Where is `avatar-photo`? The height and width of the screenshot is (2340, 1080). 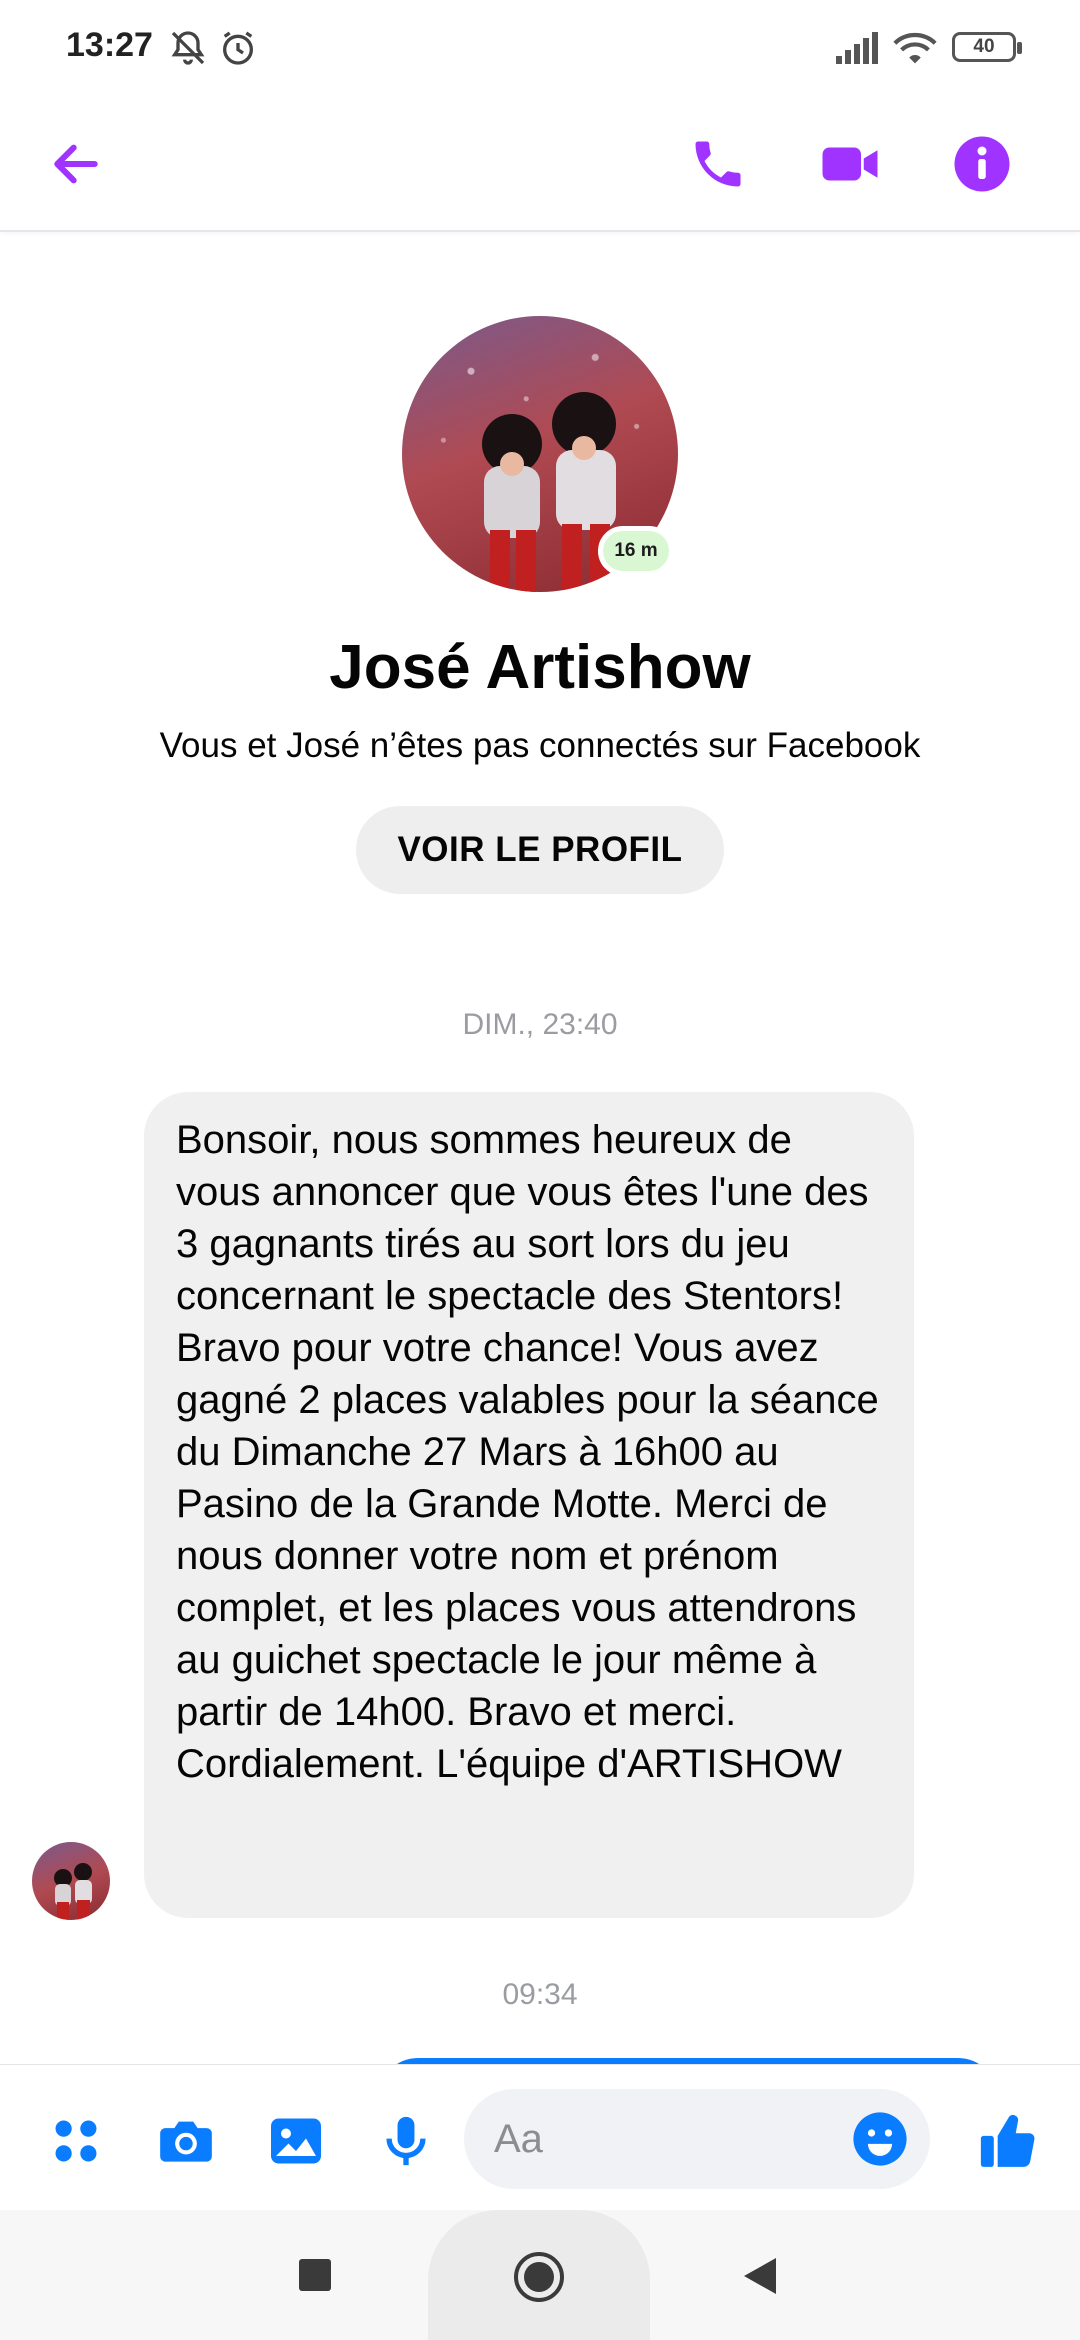 avatar-photo is located at coordinates (73, 1891).